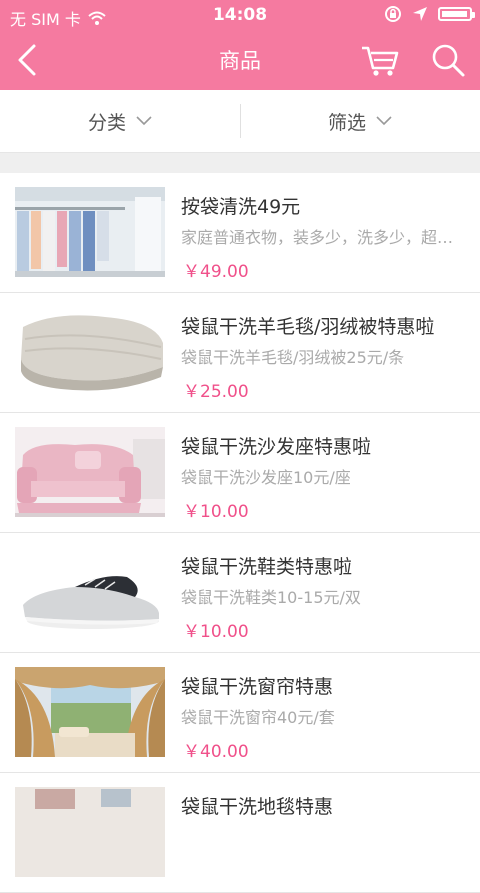  I want to click on product-desc: 袋鼠干洗窗帘40元/套, so click(258, 717).